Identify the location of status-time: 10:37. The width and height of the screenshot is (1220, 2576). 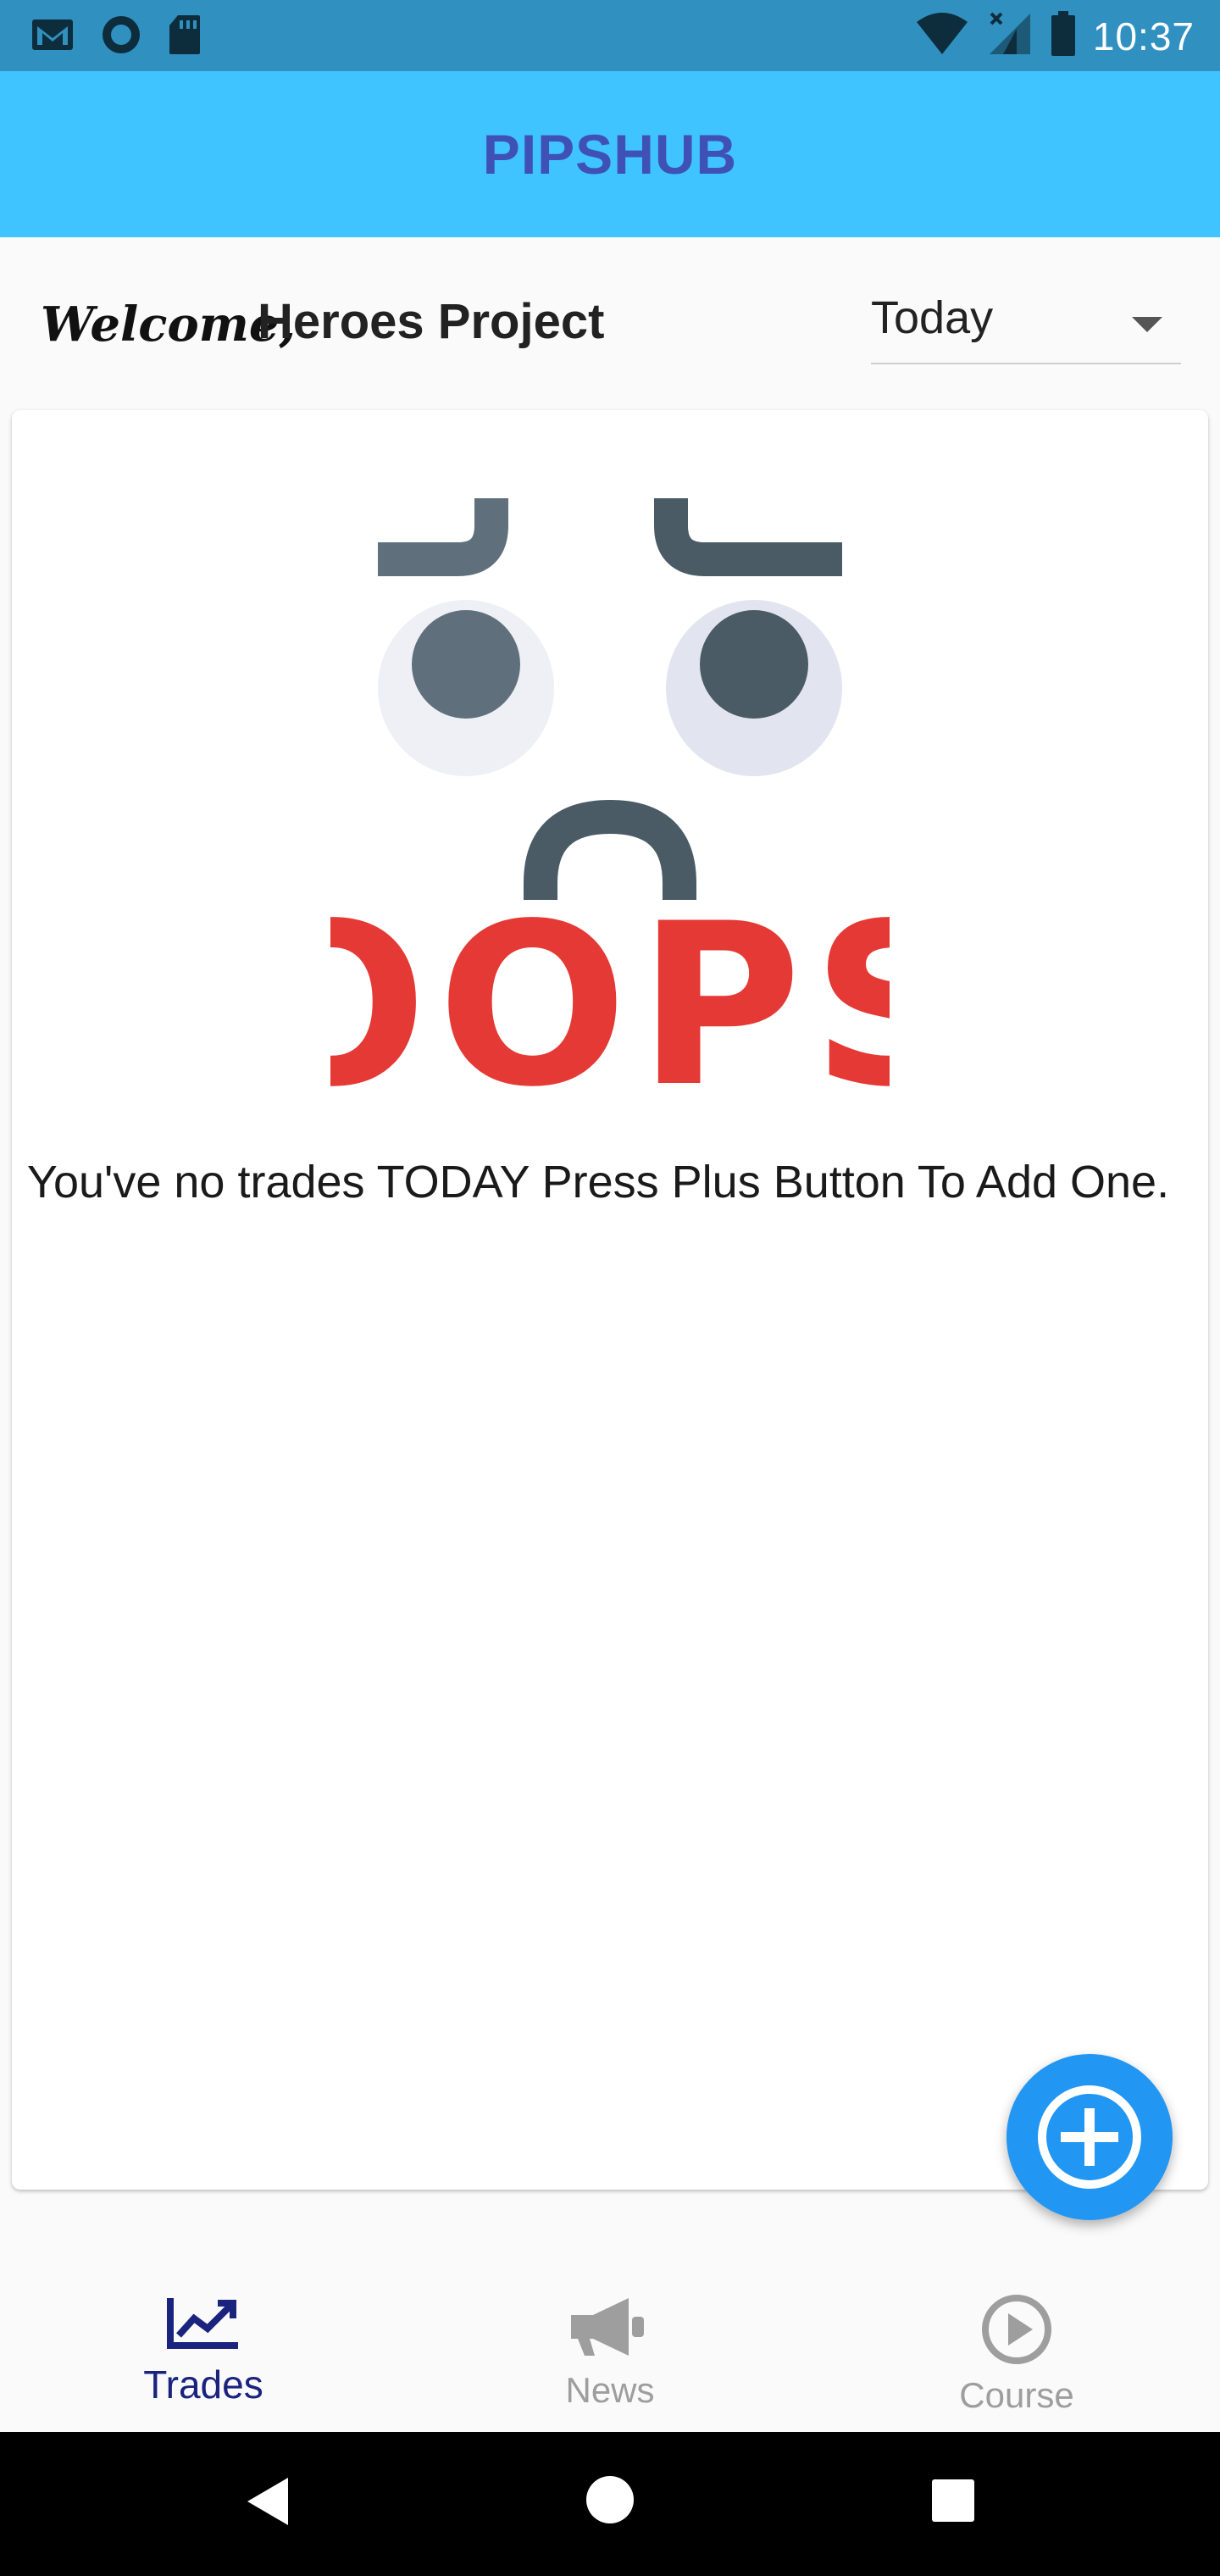
(1143, 36).